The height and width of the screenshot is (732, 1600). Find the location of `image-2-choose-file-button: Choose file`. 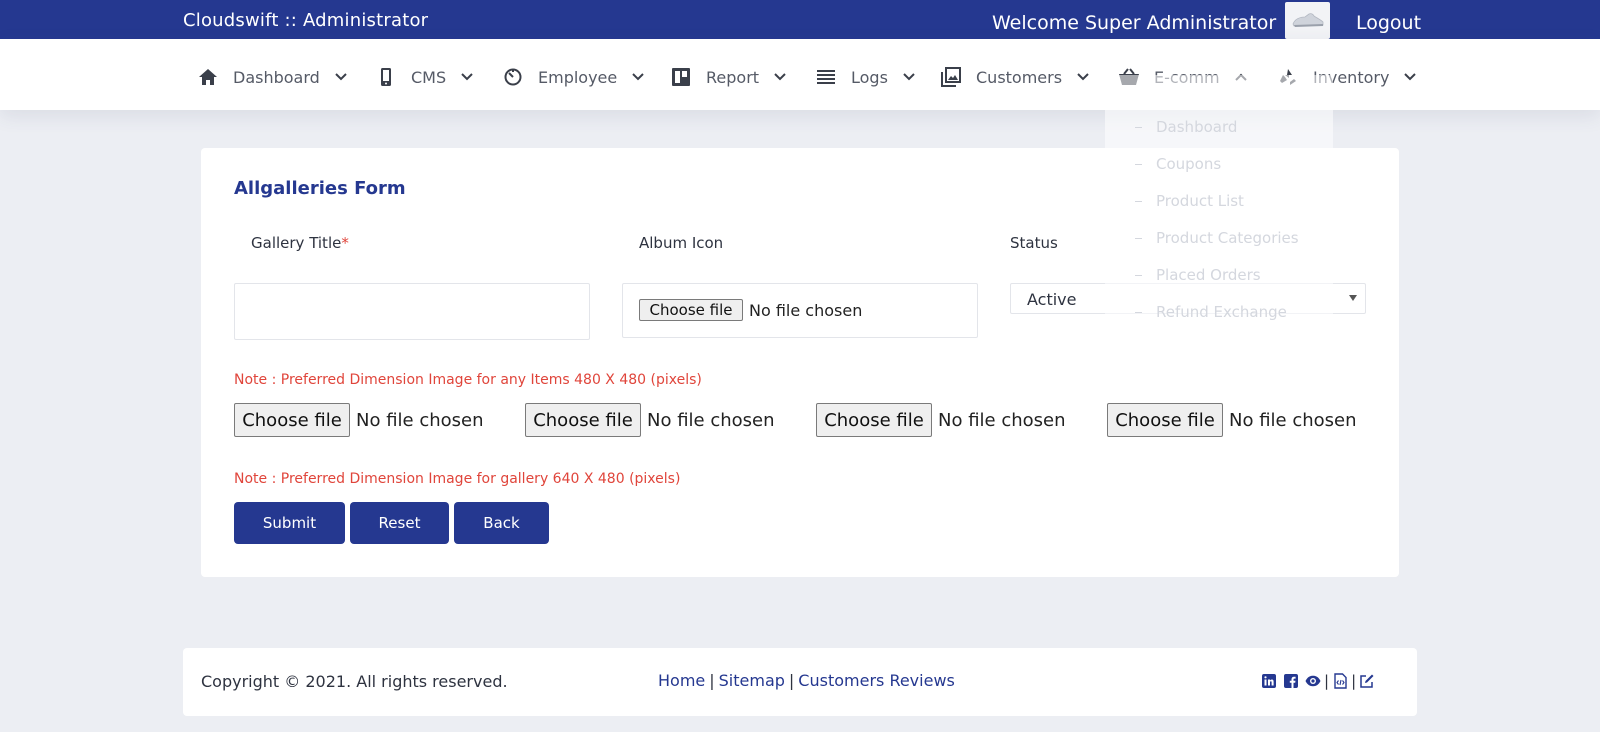

image-2-choose-file-button: Choose file is located at coordinates (583, 420).